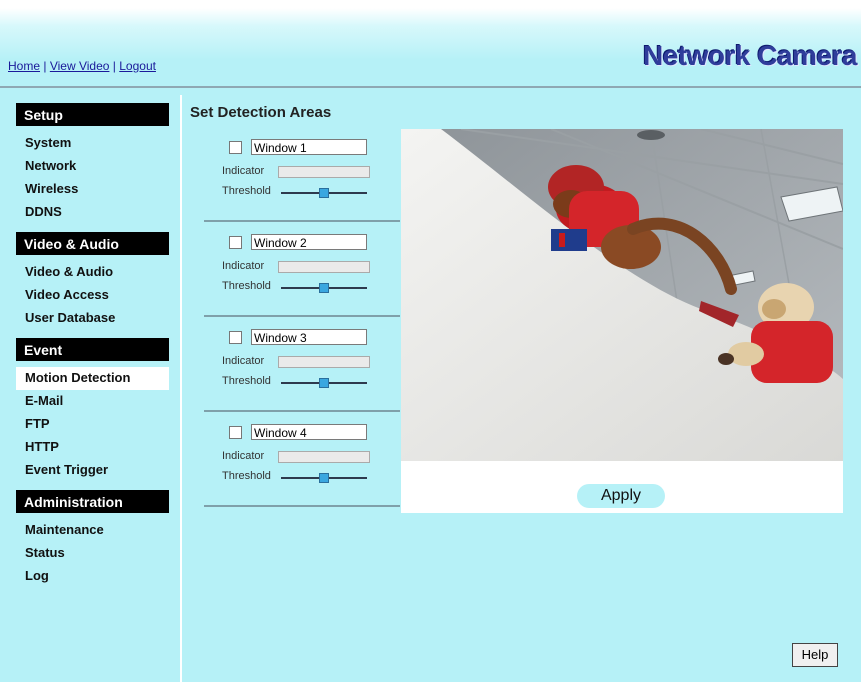 This screenshot has width=861, height=682. I want to click on window-4-threshold-thumb, so click(324, 478).